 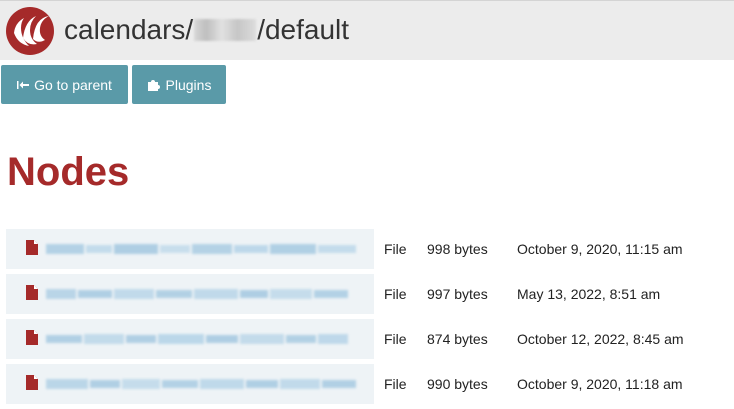 What do you see at coordinates (589, 294) in the screenshot?
I see `node-modified: May 13, 2022, 8:51 am` at bounding box center [589, 294].